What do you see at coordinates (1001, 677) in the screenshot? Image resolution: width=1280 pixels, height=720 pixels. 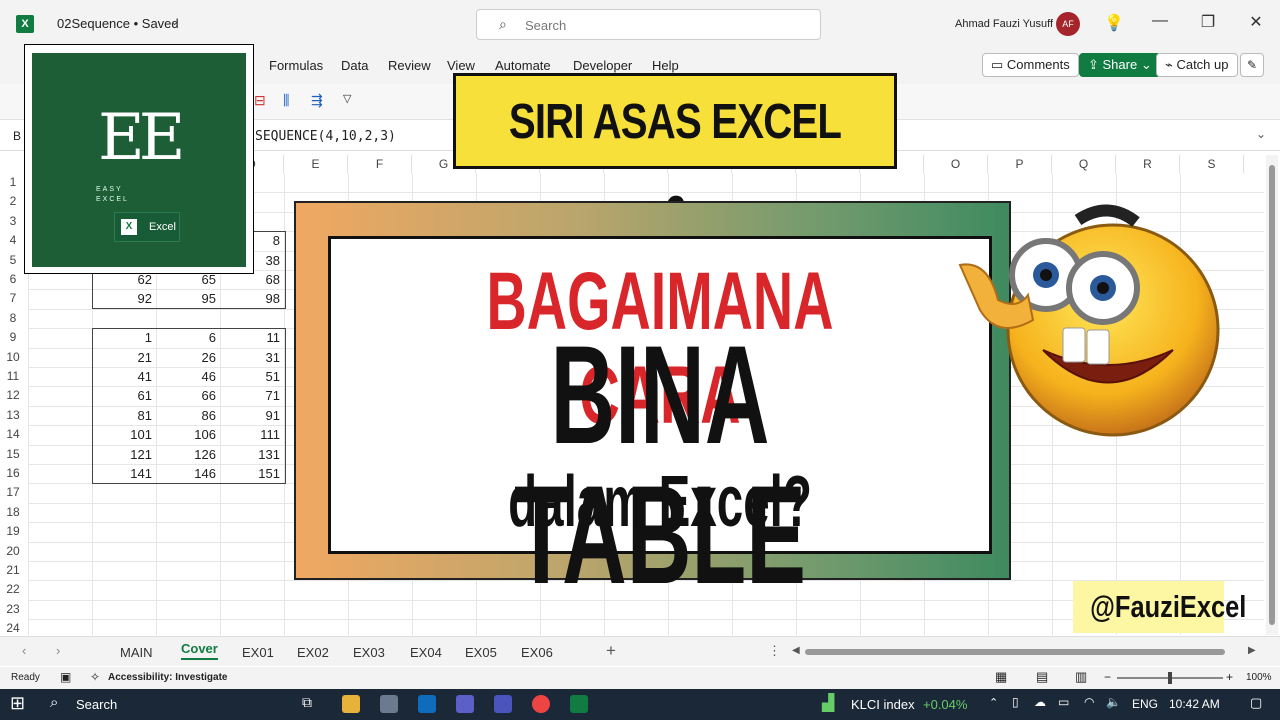 I see `normal-view-icon: ▦` at bounding box center [1001, 677].